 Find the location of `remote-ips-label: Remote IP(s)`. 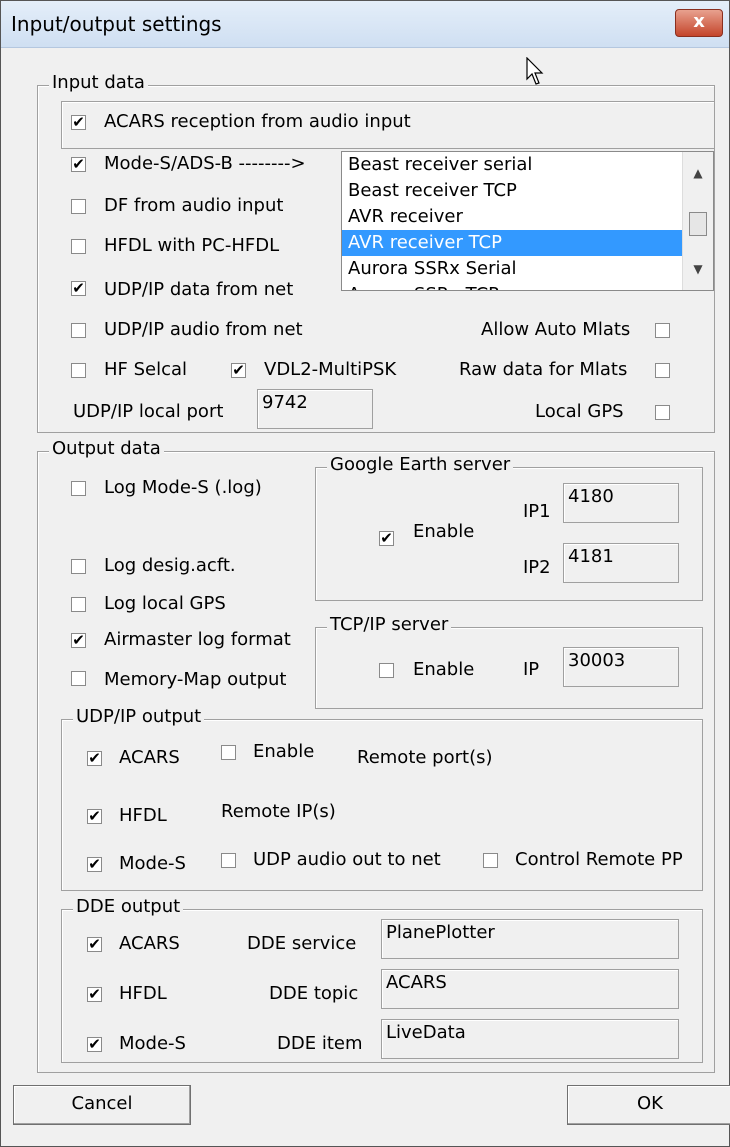

remote-ips-label: Remote IP(s) is located at coordinates (278, 811).